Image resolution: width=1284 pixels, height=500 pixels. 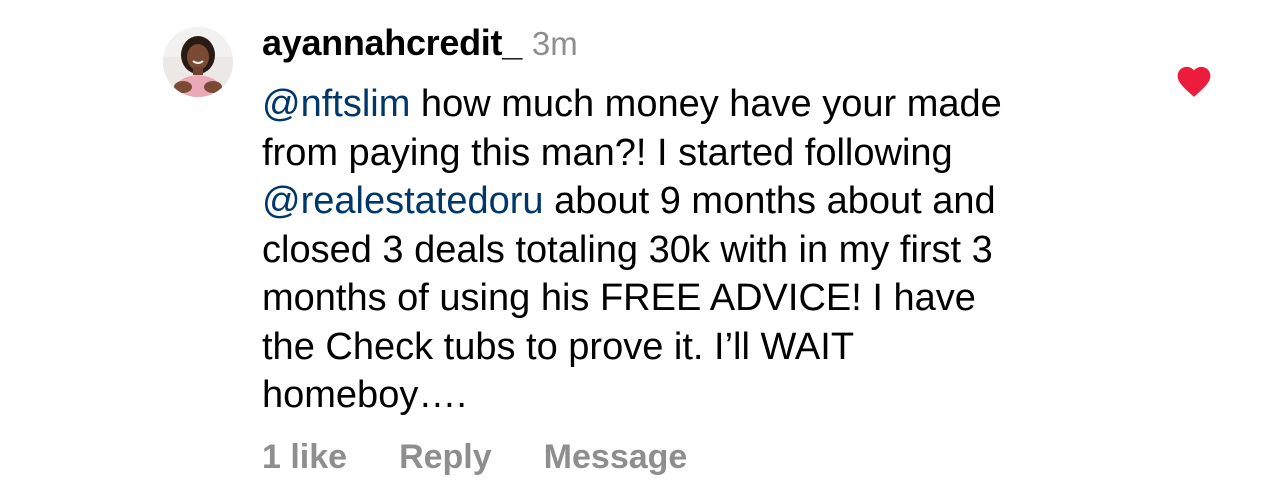 I want to click on comment-text-segment: months of using his FREE ADVICE! I have, so click(x=619, y=298).